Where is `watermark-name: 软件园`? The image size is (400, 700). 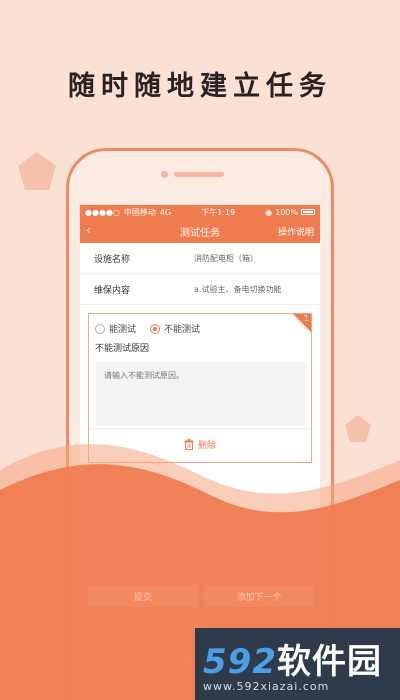
watermark-name: 软件园 is located at coordinates (329, 662).